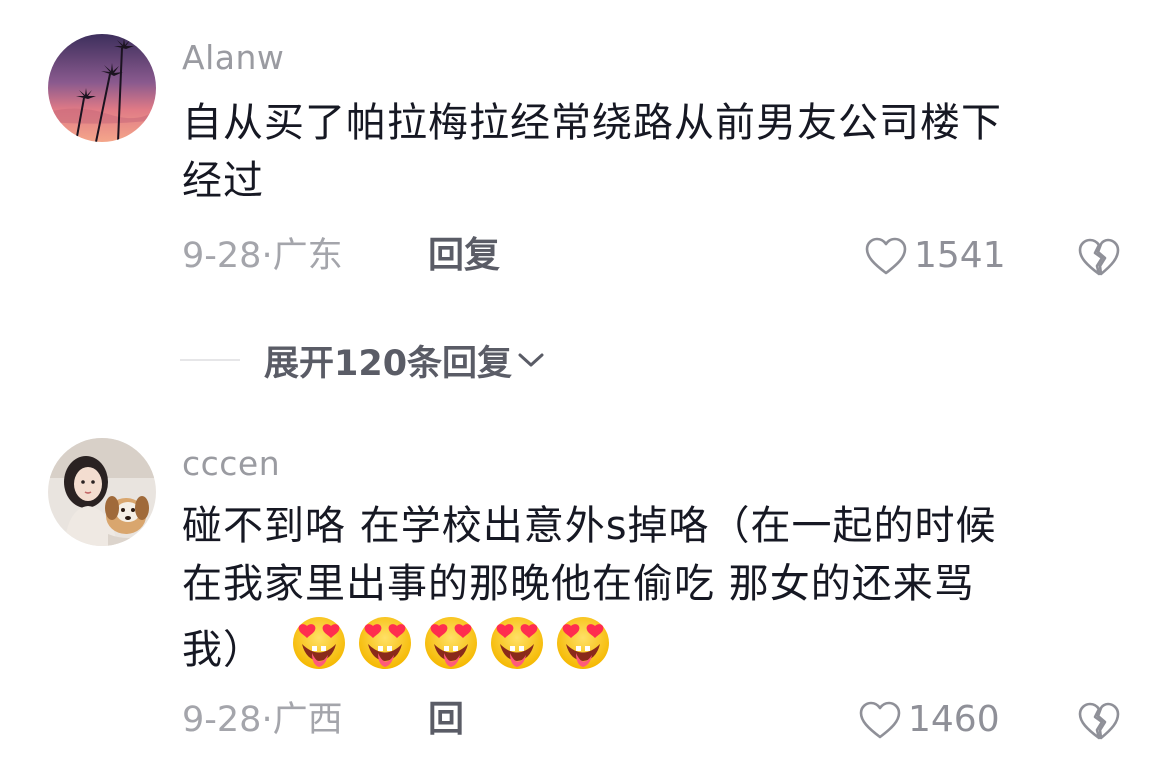  I want to click on sunset-palm-avatar-icon, so click(102, 88).